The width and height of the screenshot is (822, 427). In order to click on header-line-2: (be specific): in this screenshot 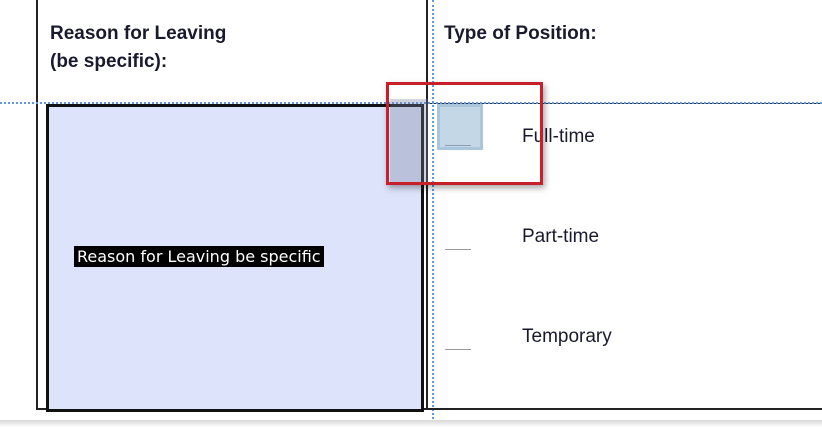, I will do `click(109, 61)`.